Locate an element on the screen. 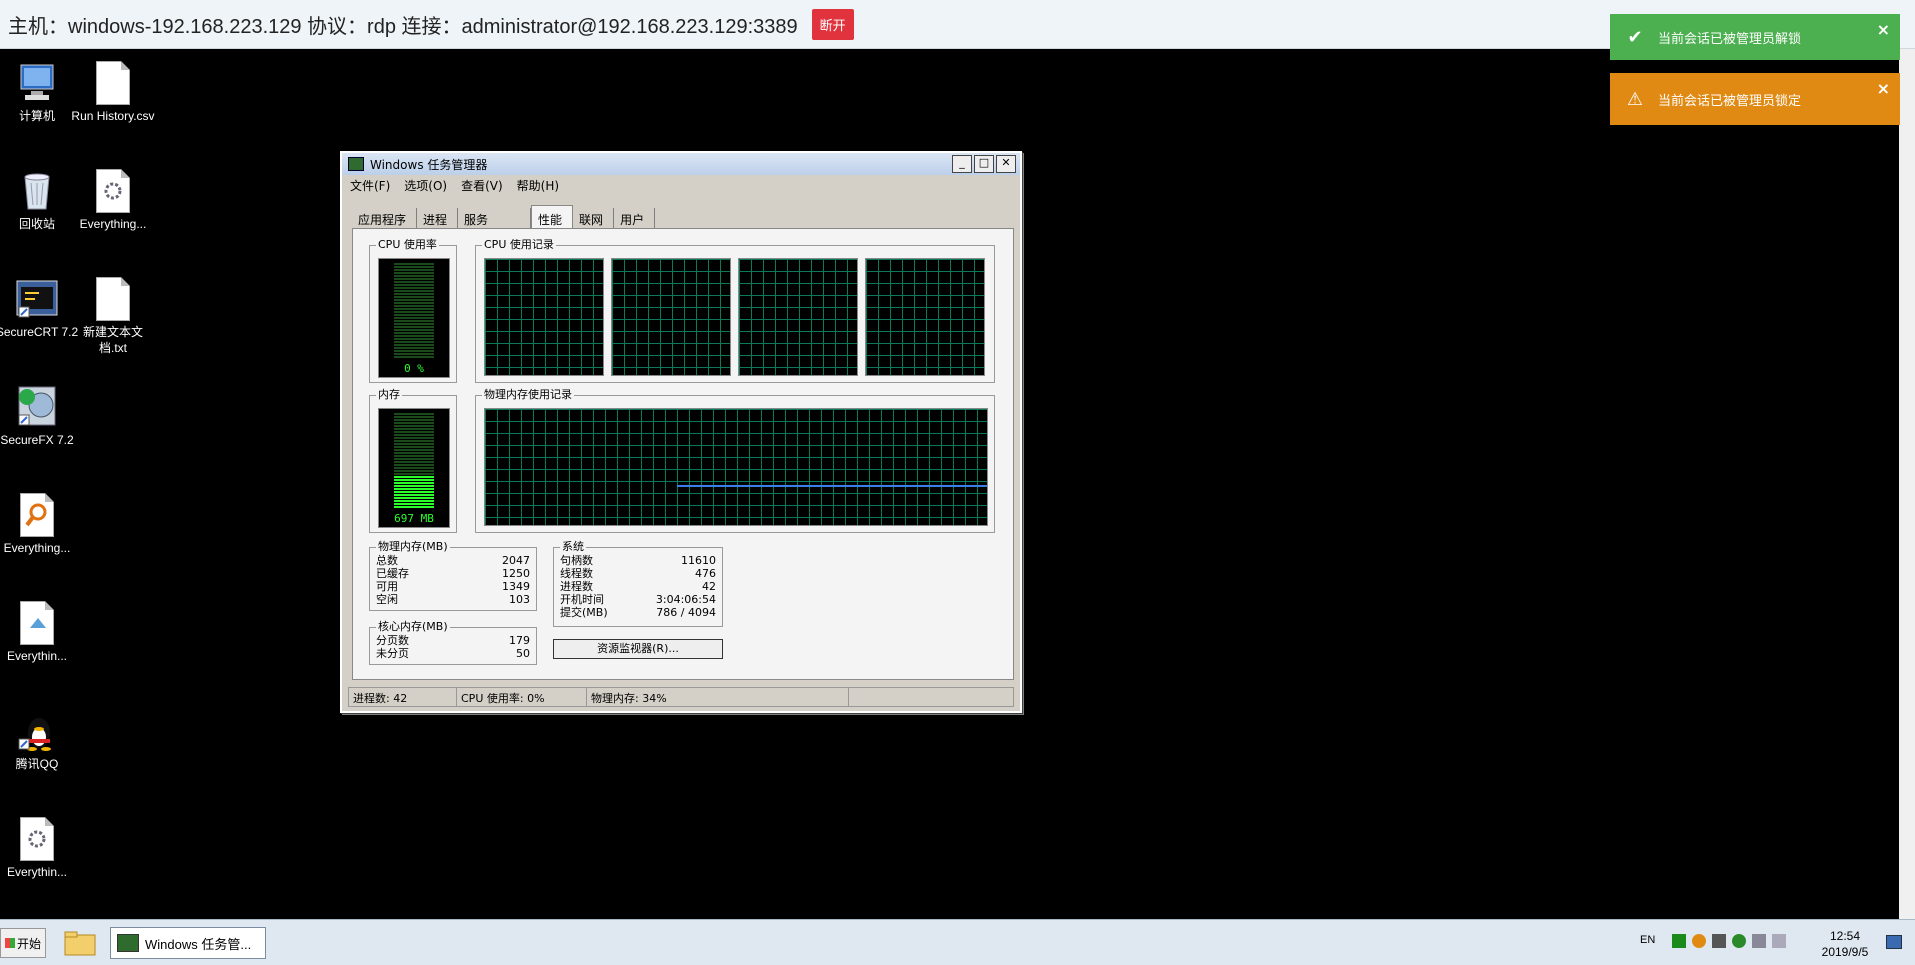 The width and height of the screenshot is (1915, 965). start-button: 开始 is located at coordinates (23, 943).